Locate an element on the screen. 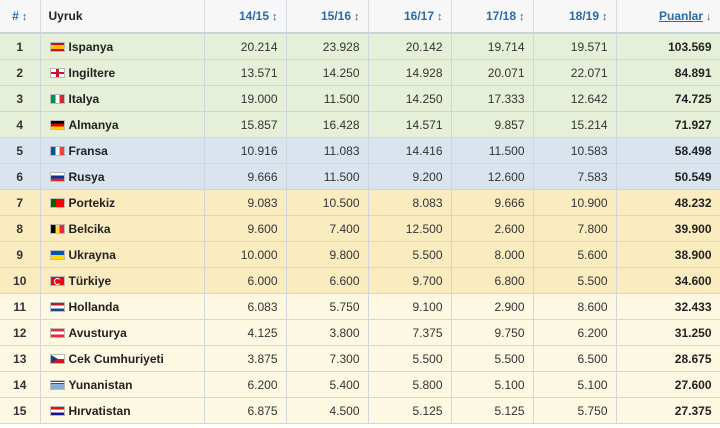 Image resolution: width=720 pixels, height=428 pixels. season-16-17-cell: 9.200 is located at coordinates (410, 176).